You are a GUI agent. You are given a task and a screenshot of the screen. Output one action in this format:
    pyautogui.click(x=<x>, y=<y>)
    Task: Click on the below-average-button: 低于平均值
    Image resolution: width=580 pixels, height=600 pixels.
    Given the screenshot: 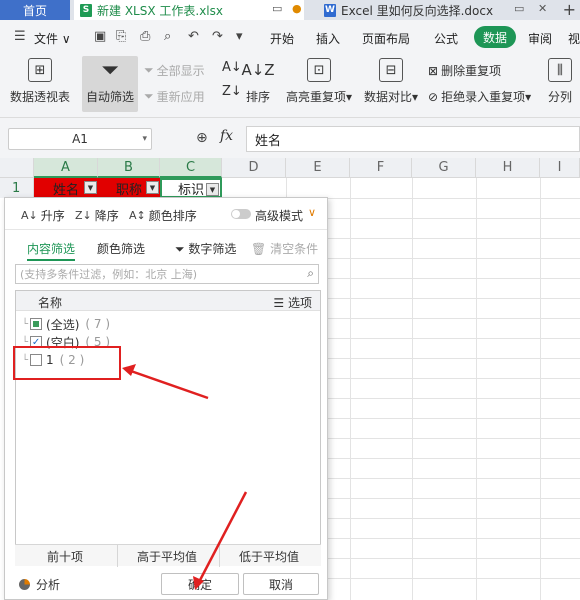 What is the action you would take?
    pyautogui.click(x=269, y=556)
    